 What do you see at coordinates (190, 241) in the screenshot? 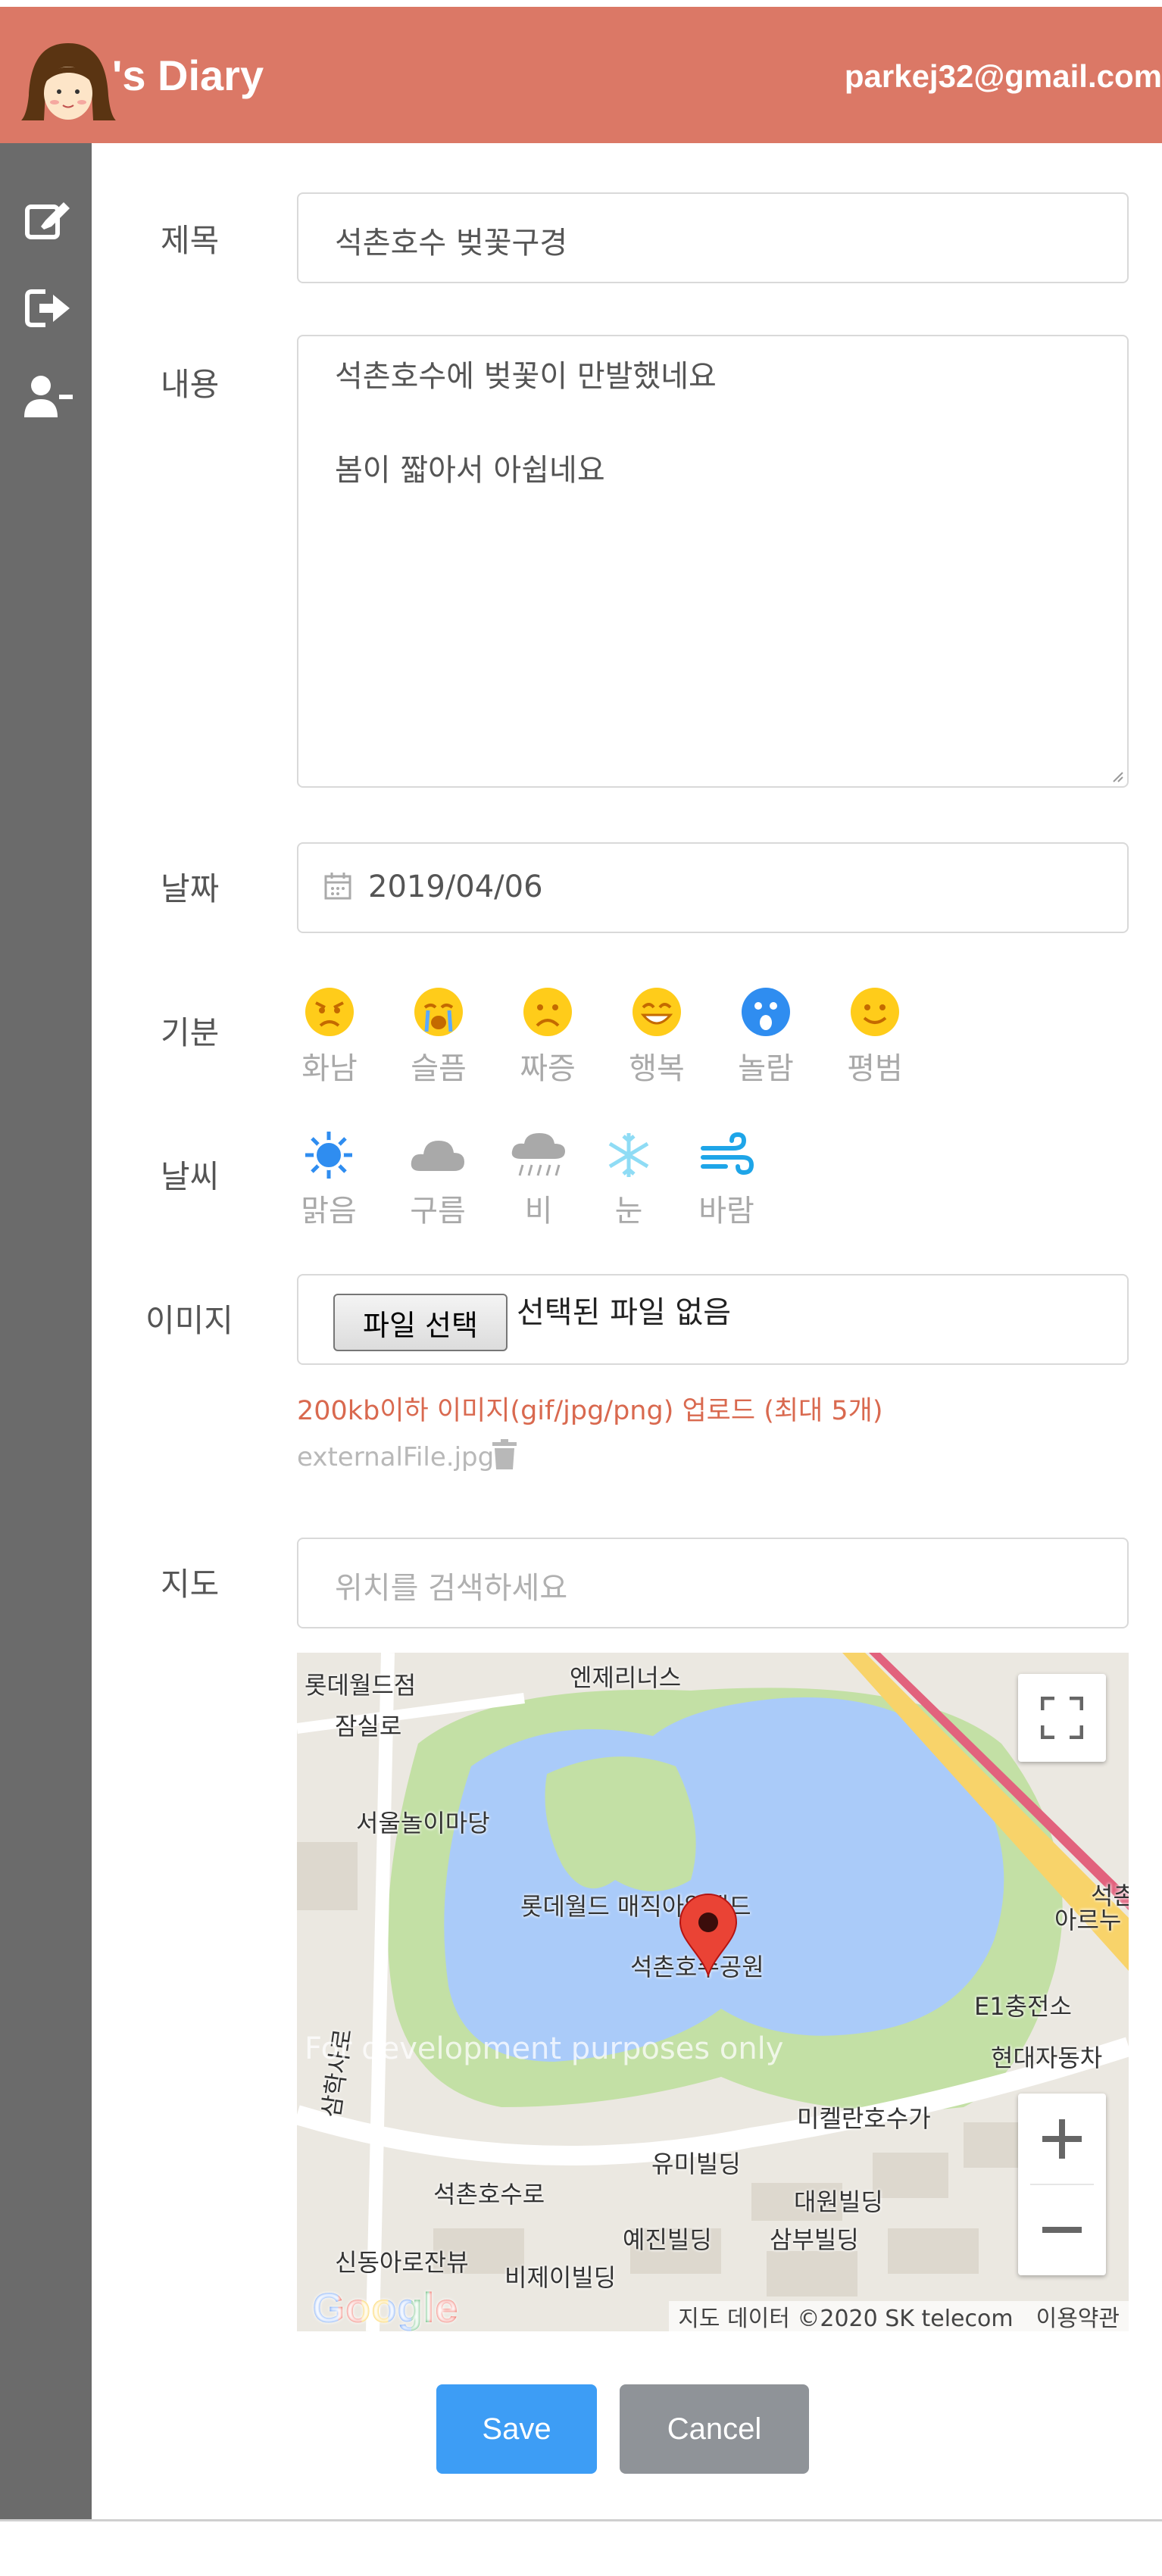
I see `title-label: 제목` at bounding box center [190, 241].